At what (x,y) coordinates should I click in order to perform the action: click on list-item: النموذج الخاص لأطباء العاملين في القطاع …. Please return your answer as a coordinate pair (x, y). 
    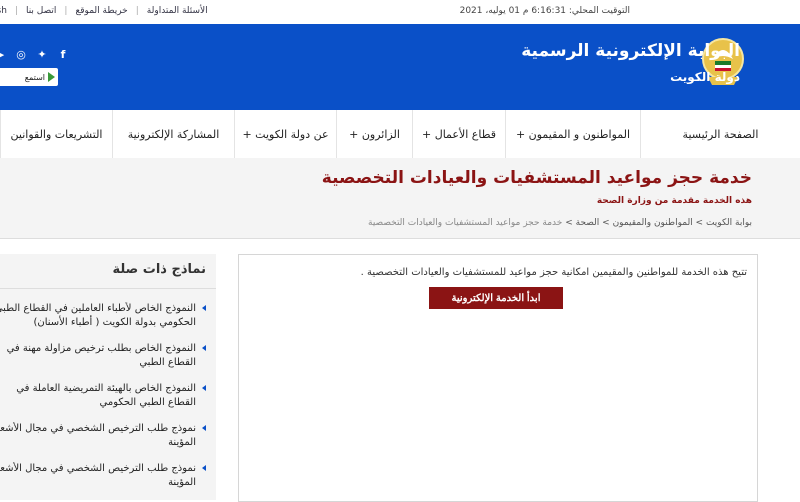
    Looking at the image, I should click on (108, 316).